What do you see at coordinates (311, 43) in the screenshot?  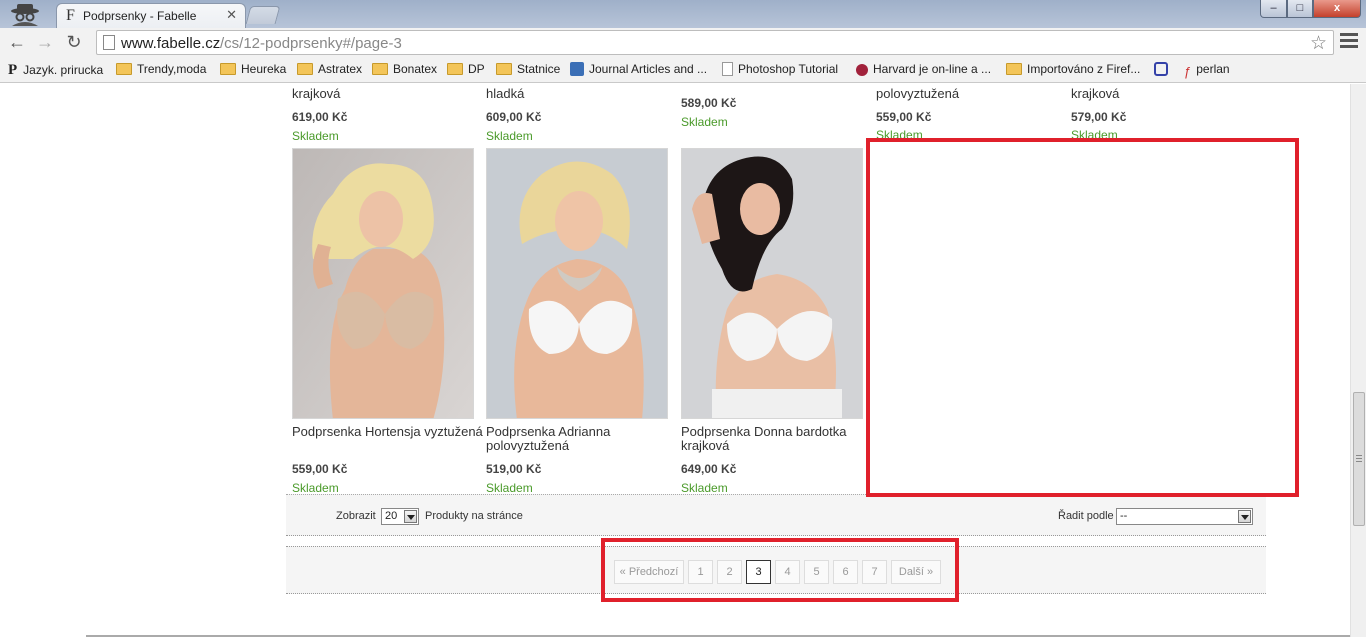 I see `url-path: /cs/12-podprsenky#/page-3` at bounding box center [311, 43].